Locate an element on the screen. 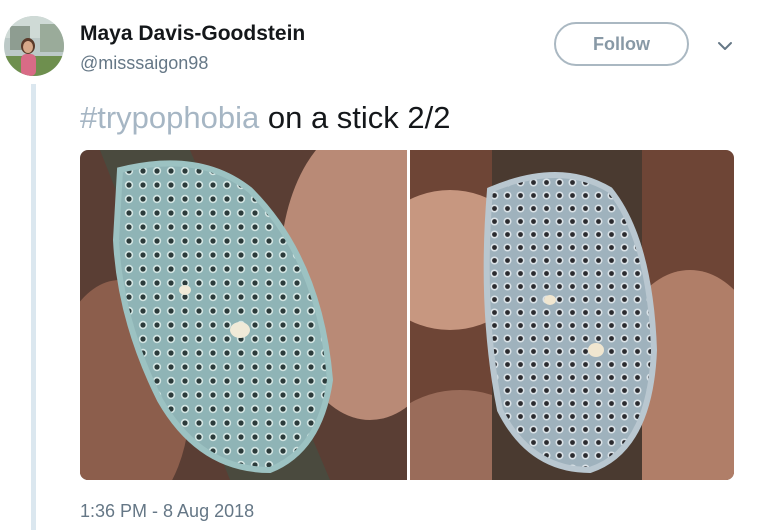 The width and height of the screenshot is (768, 530). avatar is located at coordinates (34, 46).